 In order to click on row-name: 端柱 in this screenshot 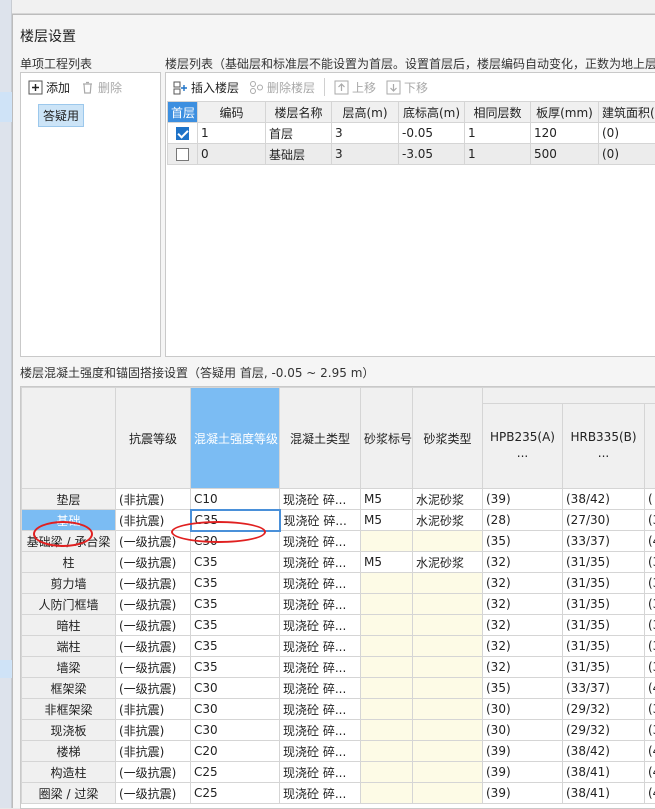, I will do `click(69, 646)`.